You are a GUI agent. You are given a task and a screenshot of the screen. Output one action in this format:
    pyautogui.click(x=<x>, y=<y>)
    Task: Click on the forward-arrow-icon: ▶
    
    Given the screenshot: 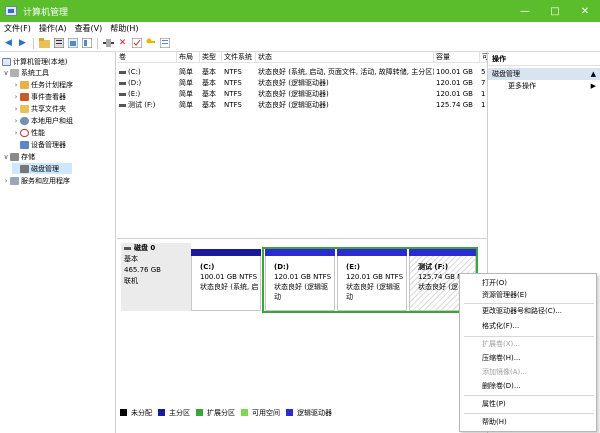 What is the action you would take?
    pyautogui.click(x=22, y=43)
    